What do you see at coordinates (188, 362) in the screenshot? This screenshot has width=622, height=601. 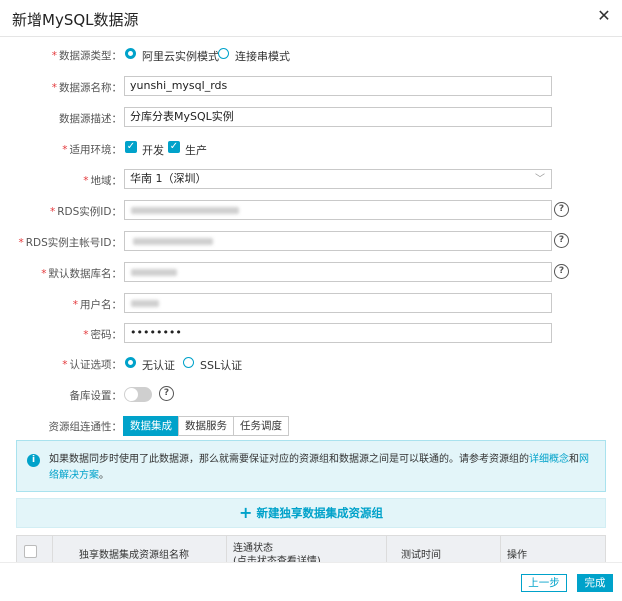 I see `radio-ssl-auth` at bounding box center [188, 362].